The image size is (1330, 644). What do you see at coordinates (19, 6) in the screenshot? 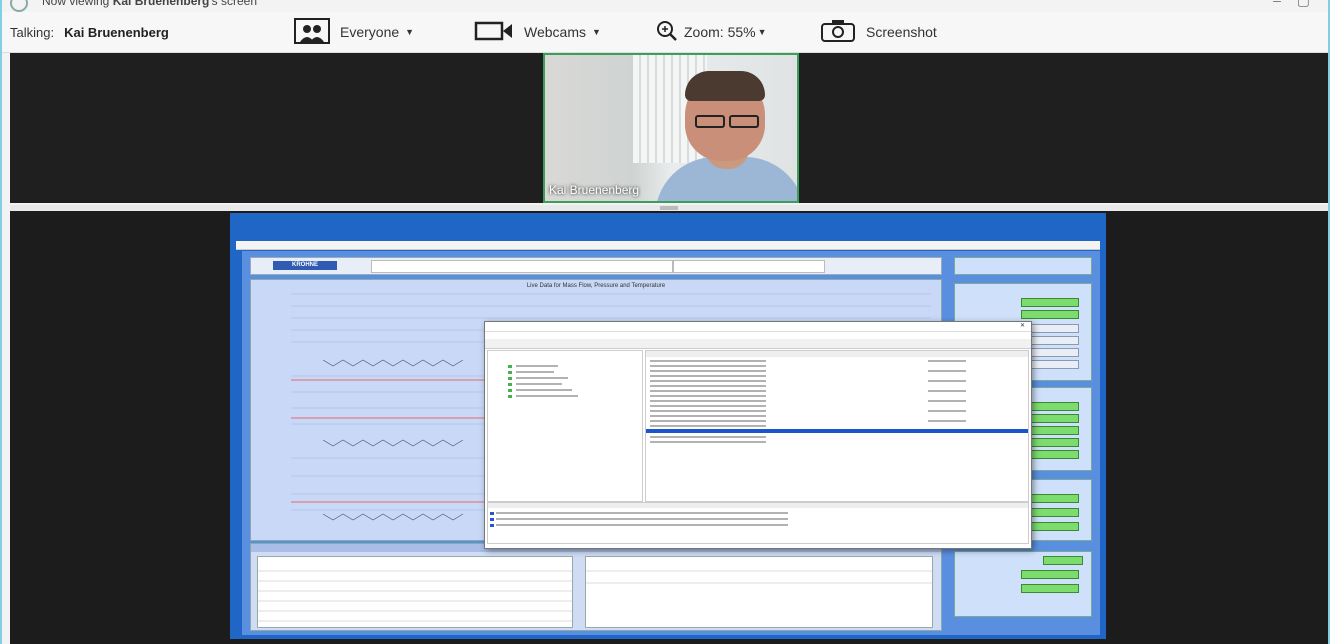
I see `app-logo-icon` at bounding box center [19, 6].